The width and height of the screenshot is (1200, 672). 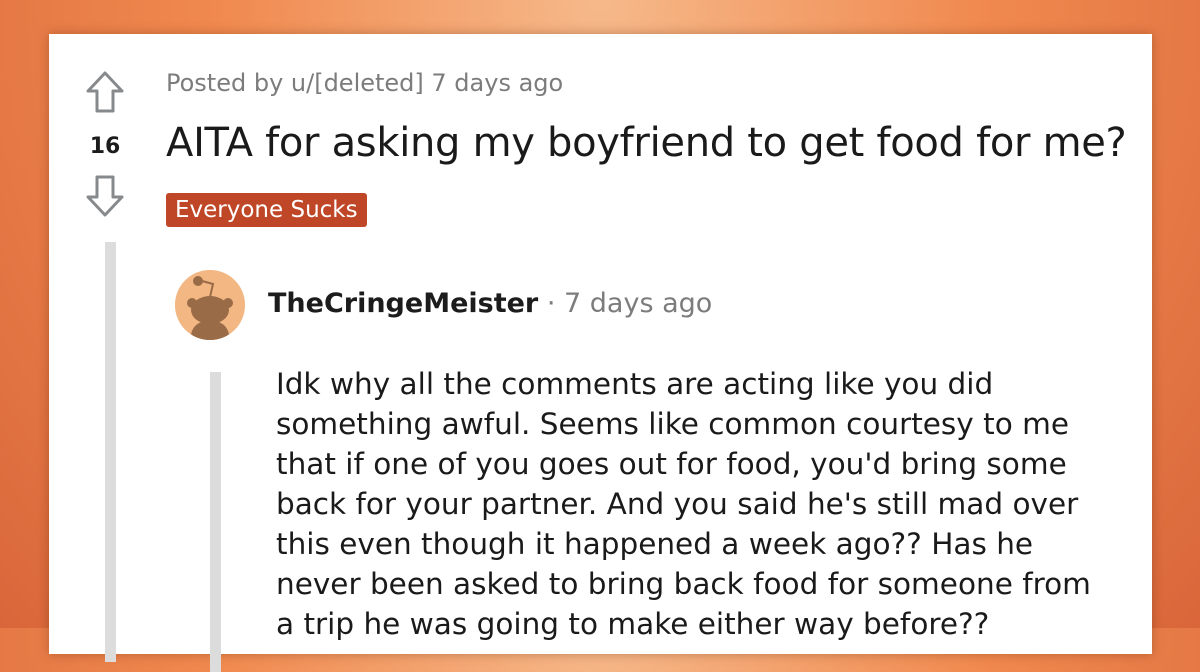 I want to click on avatar, so click(x=210, y=305).